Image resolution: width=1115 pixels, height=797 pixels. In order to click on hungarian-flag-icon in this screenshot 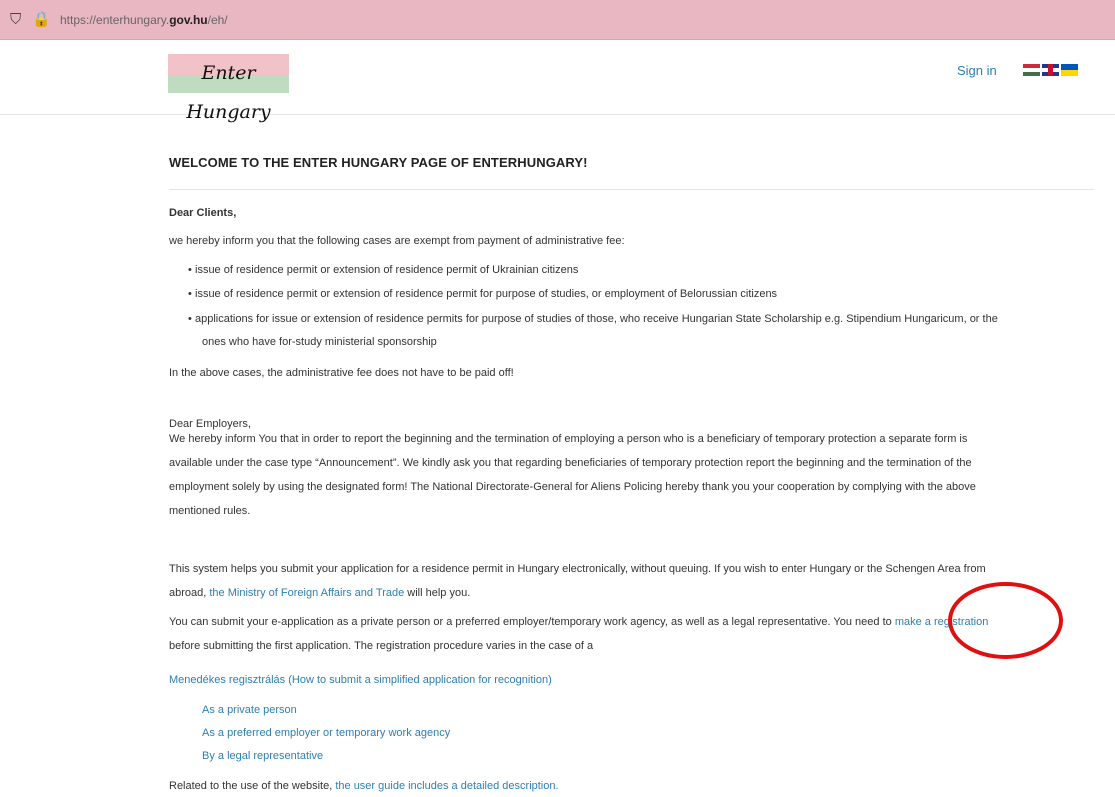, I will do `click(1031, 70)`.